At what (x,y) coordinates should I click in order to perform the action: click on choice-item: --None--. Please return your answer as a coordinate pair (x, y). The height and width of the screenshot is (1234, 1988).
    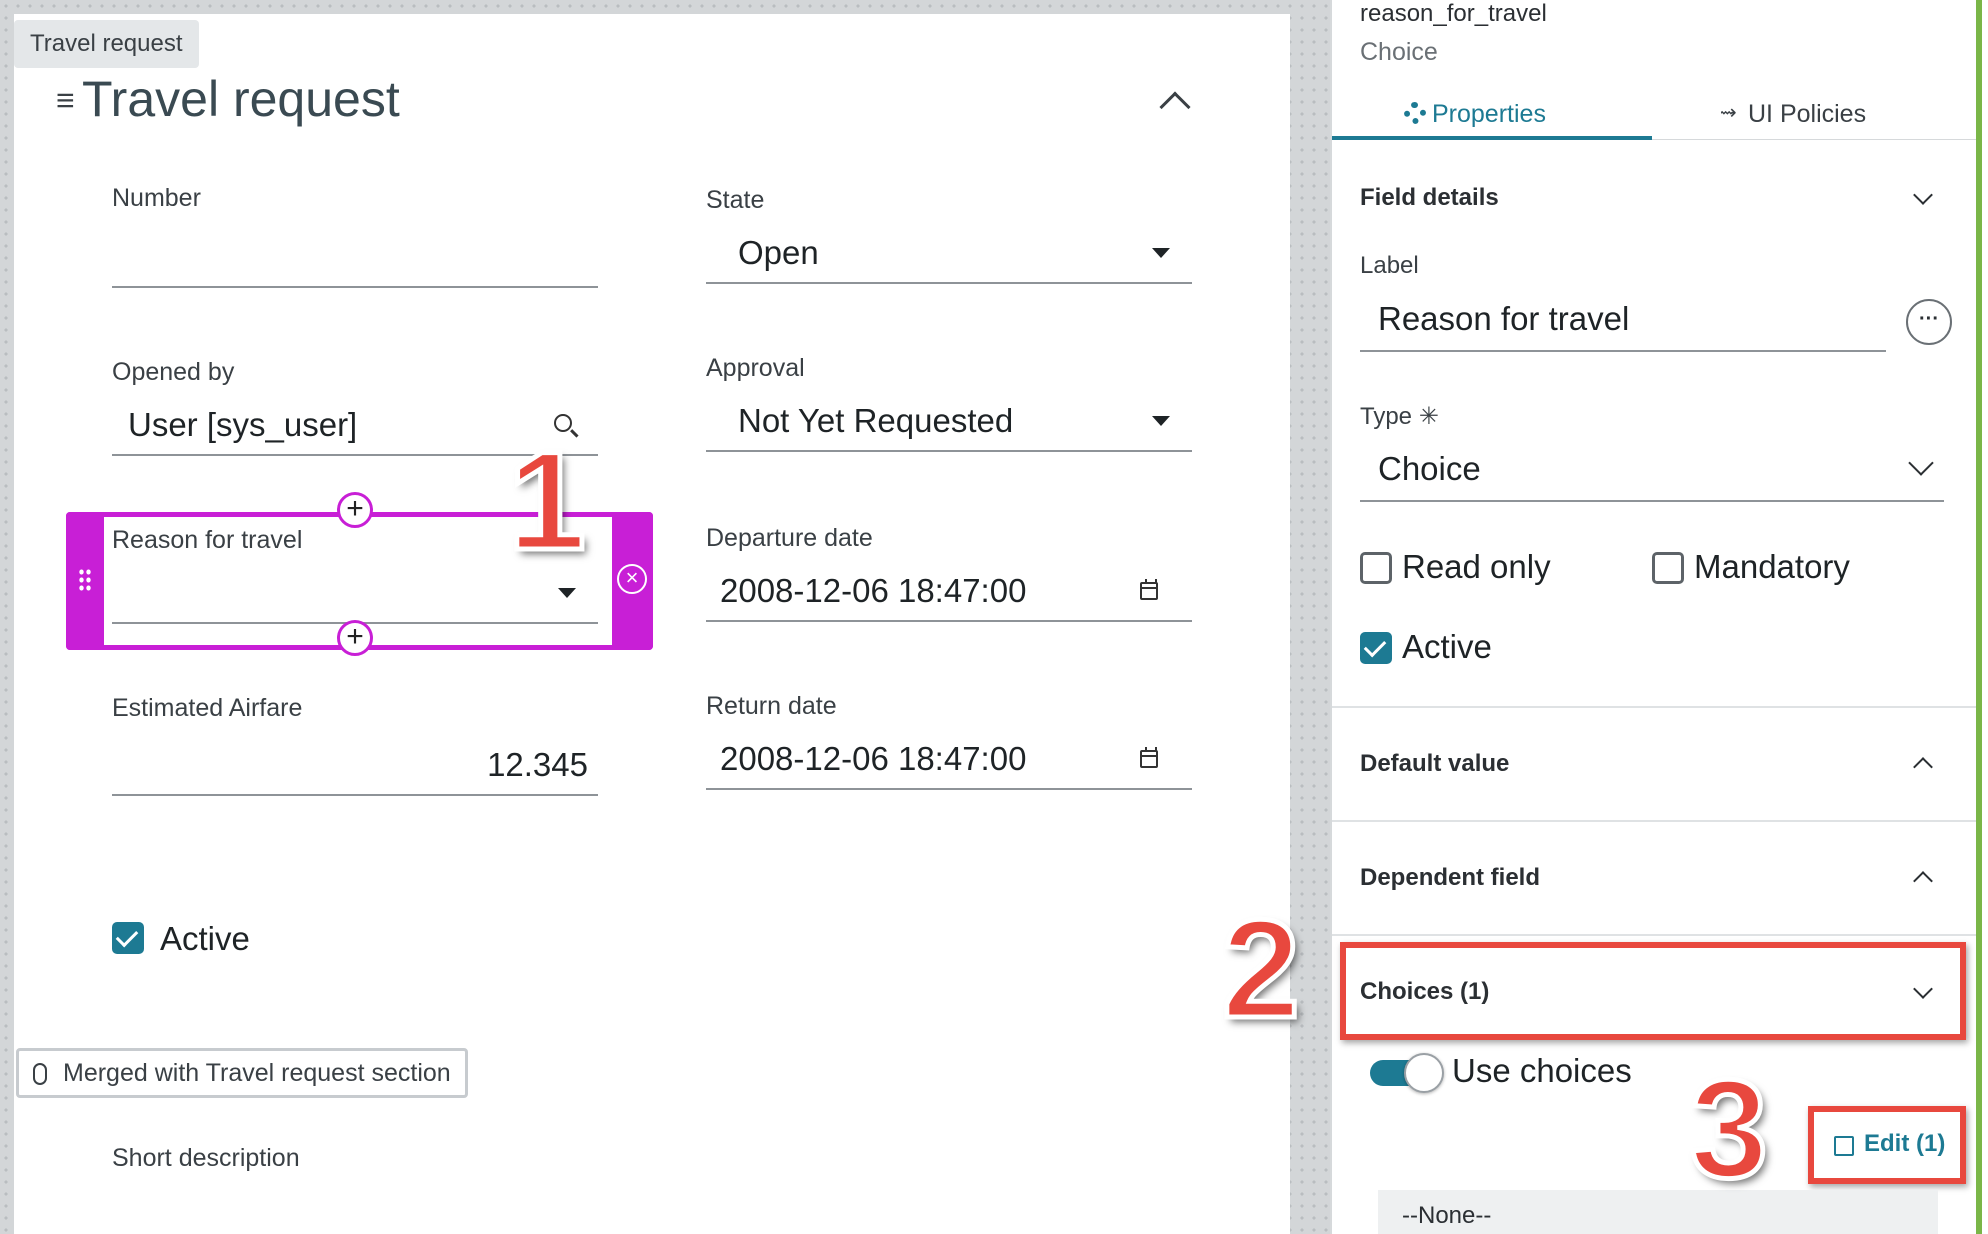
    Looking at the image, I should click on (1446, 1216).